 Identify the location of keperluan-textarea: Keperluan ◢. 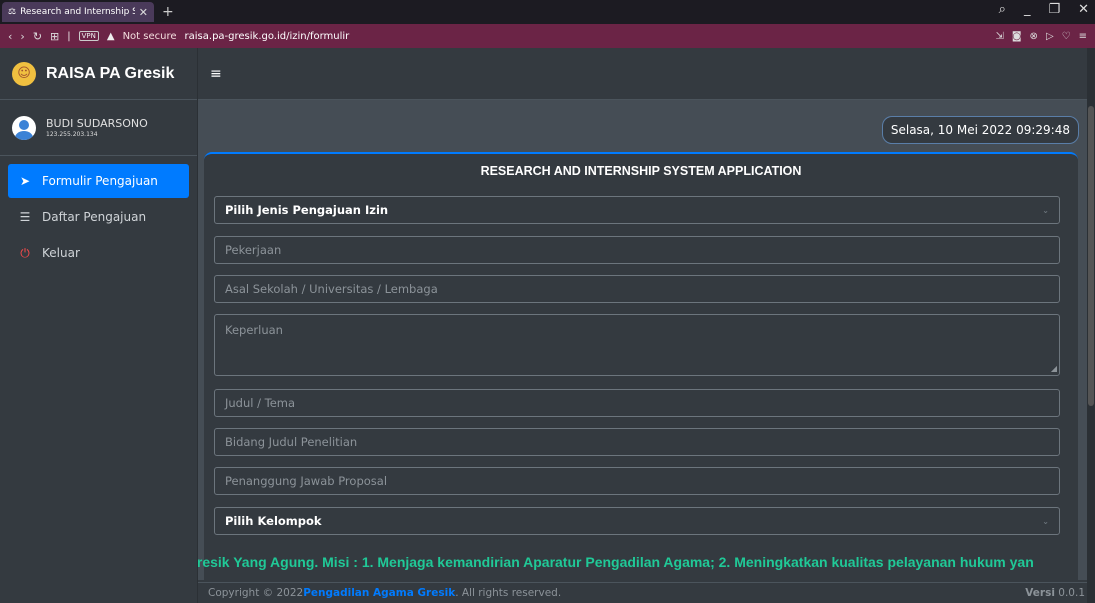
(637, 345).